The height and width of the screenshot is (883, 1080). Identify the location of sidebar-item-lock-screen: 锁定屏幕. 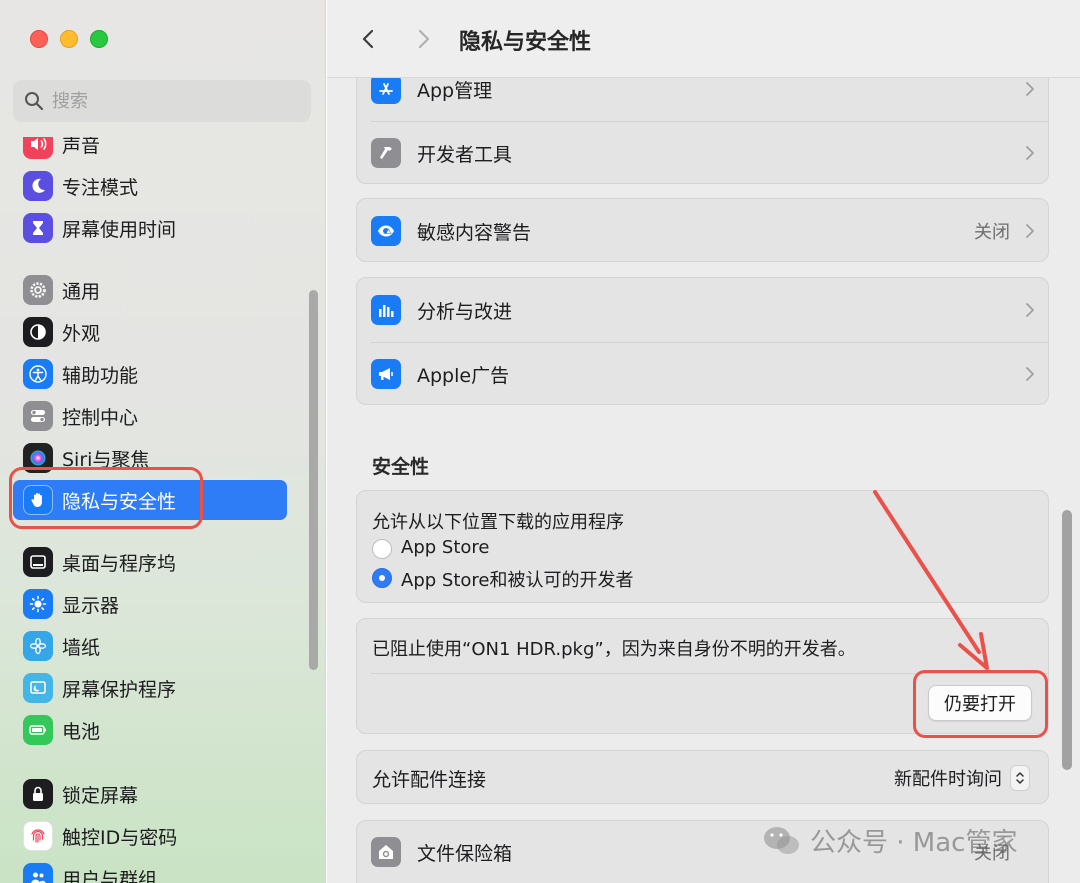
(150, 794).